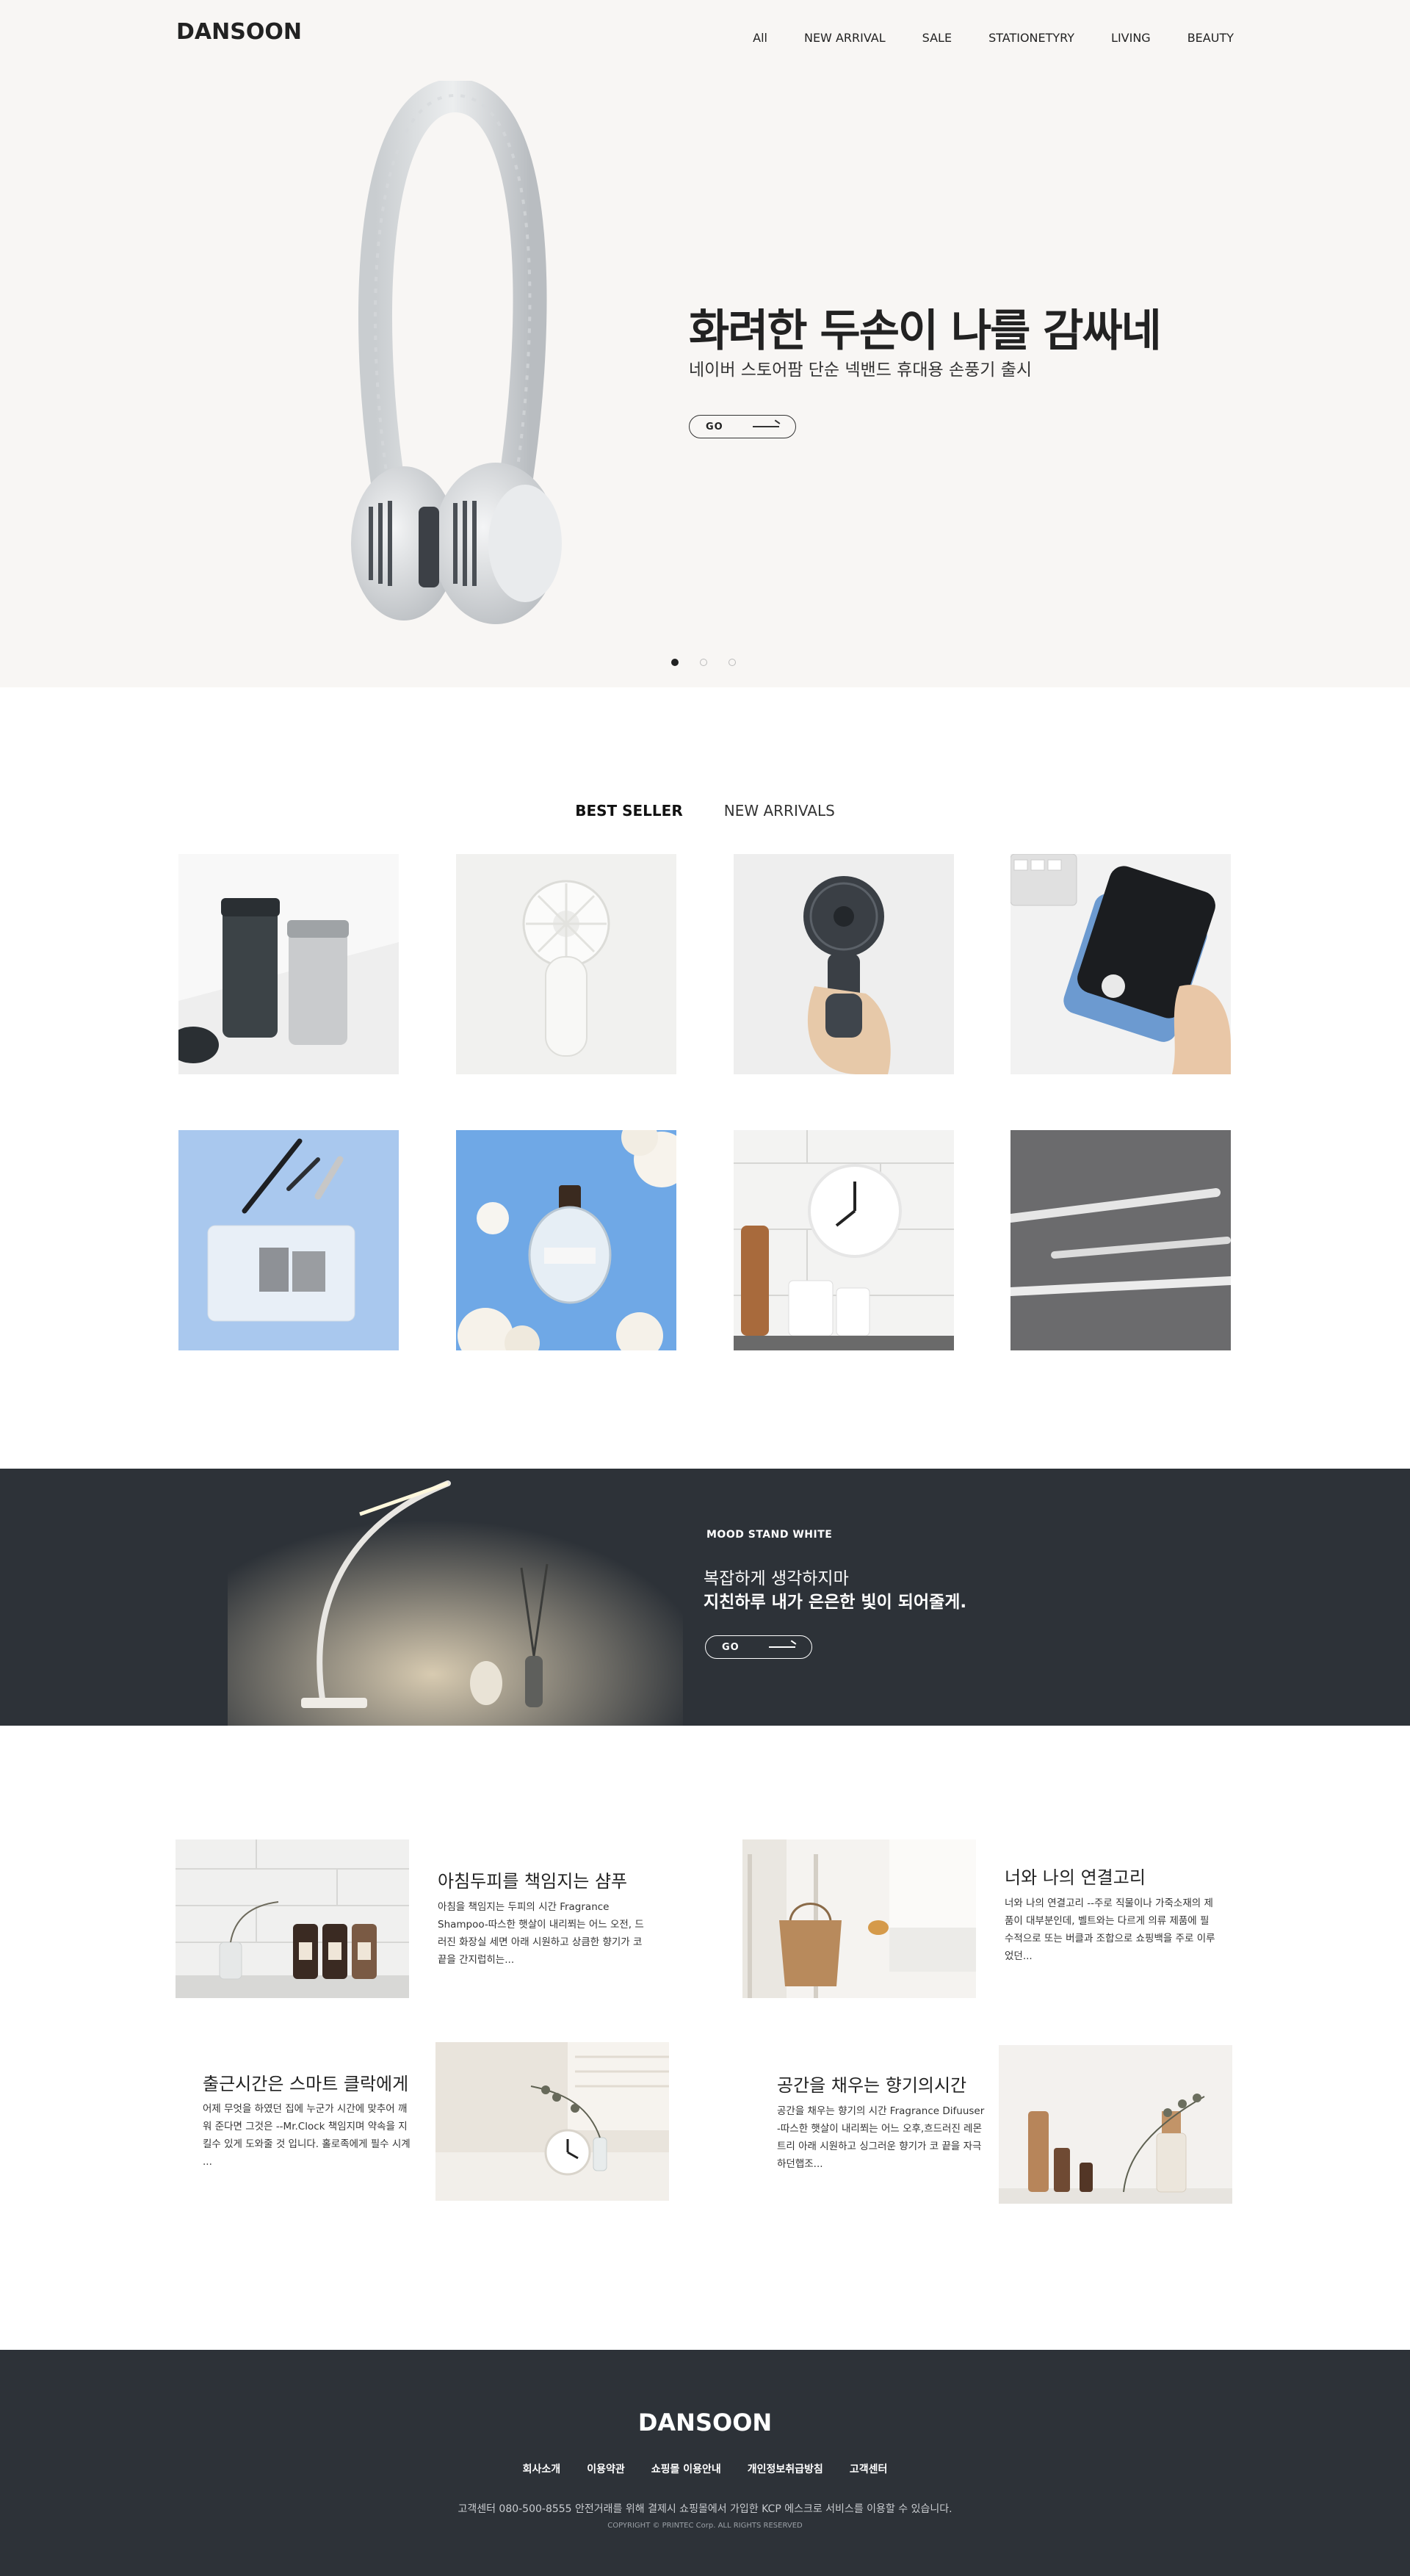 This screenshot has width=1410, height=2576. Describe the element at coordinates (1075, 1876) in the screenshot. I see `article-title: 너와 나의 연결고리` at that location.